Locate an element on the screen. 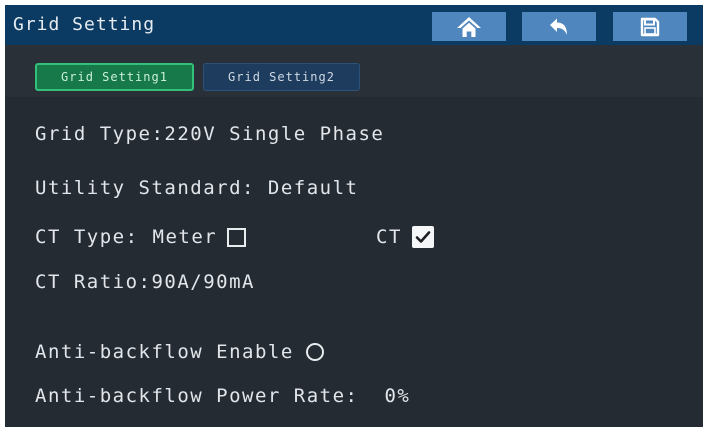  anti-backflow-power-rate-value: 0% is located at coordinates (397, 396).